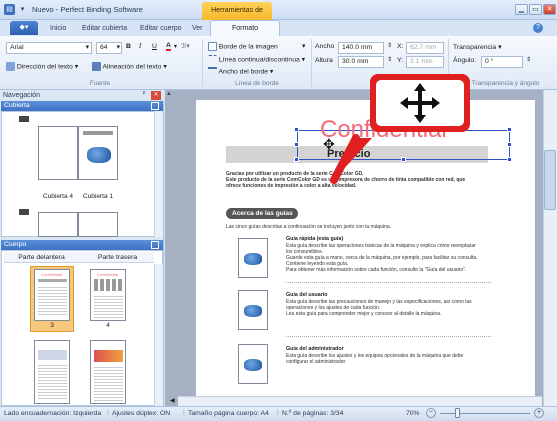 The width and height of the screenshot is (557, 421). I want to click on clear-format-icon: ℬ▾, so click(185, 46).